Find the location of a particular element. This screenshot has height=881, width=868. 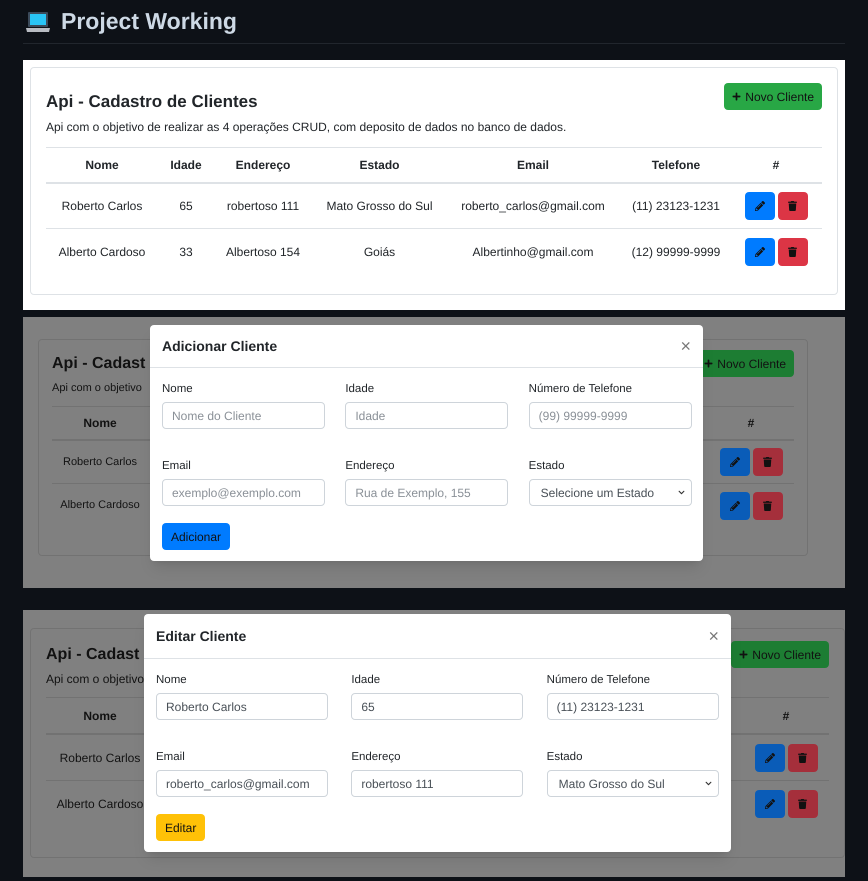

page-title: Project Working is located at coordinates (149, 21).